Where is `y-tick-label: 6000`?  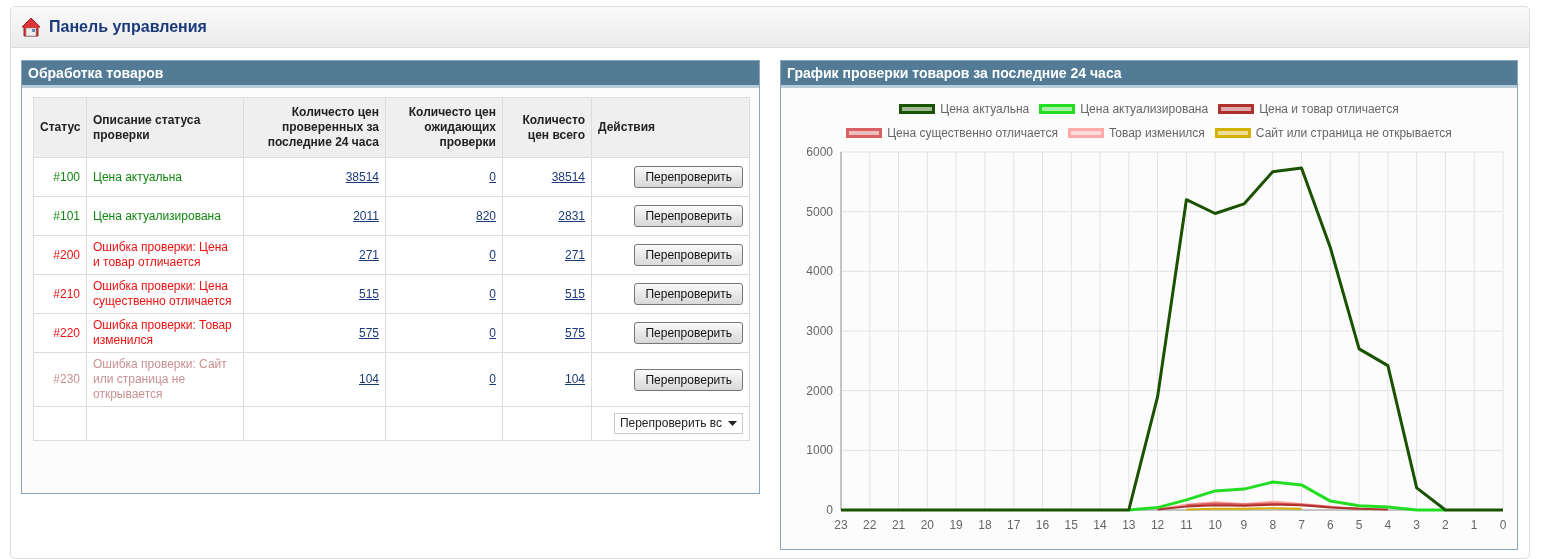 y-tick-label: 6000 is located at coordinates (819, 152).